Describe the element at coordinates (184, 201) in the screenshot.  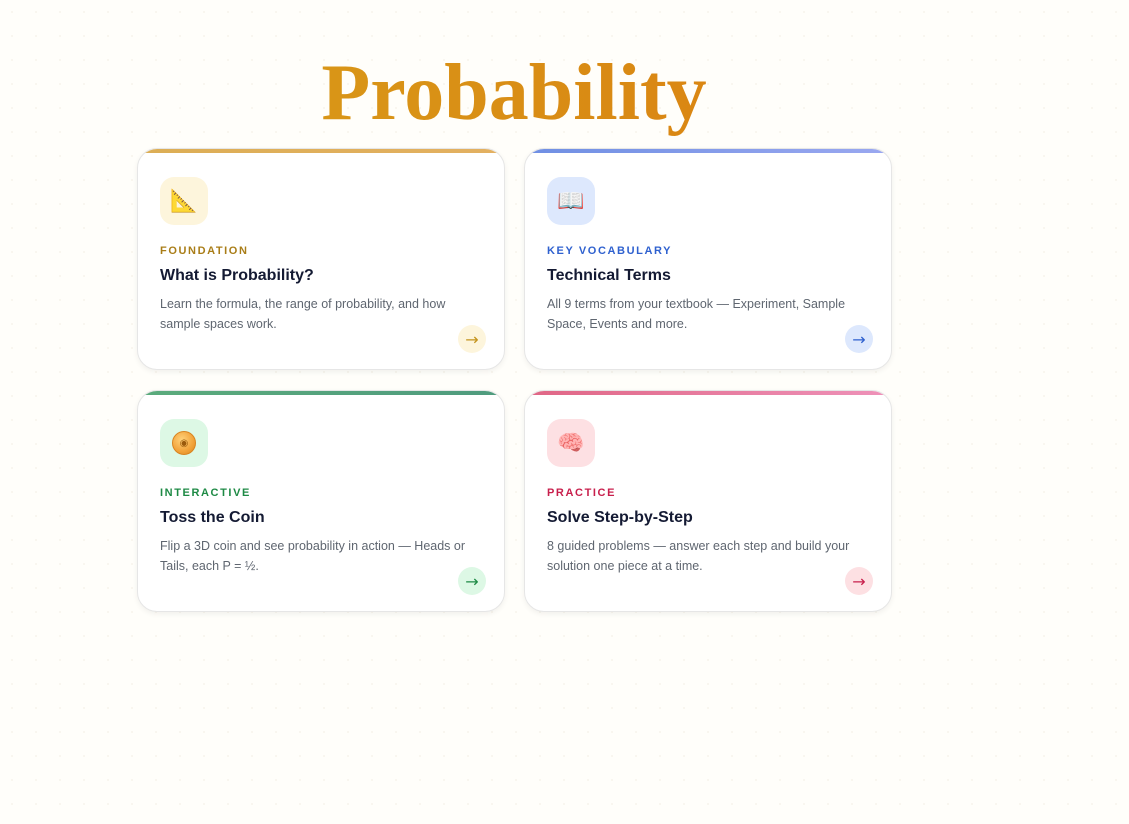
I see `triangular-ruler-icon: 📐` at that location.